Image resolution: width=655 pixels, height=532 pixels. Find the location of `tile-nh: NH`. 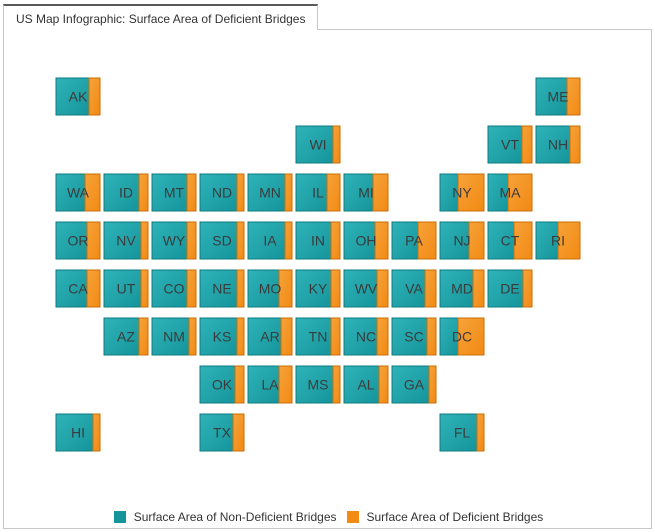

tile-nh: NH is located at coordinates (558, 144).